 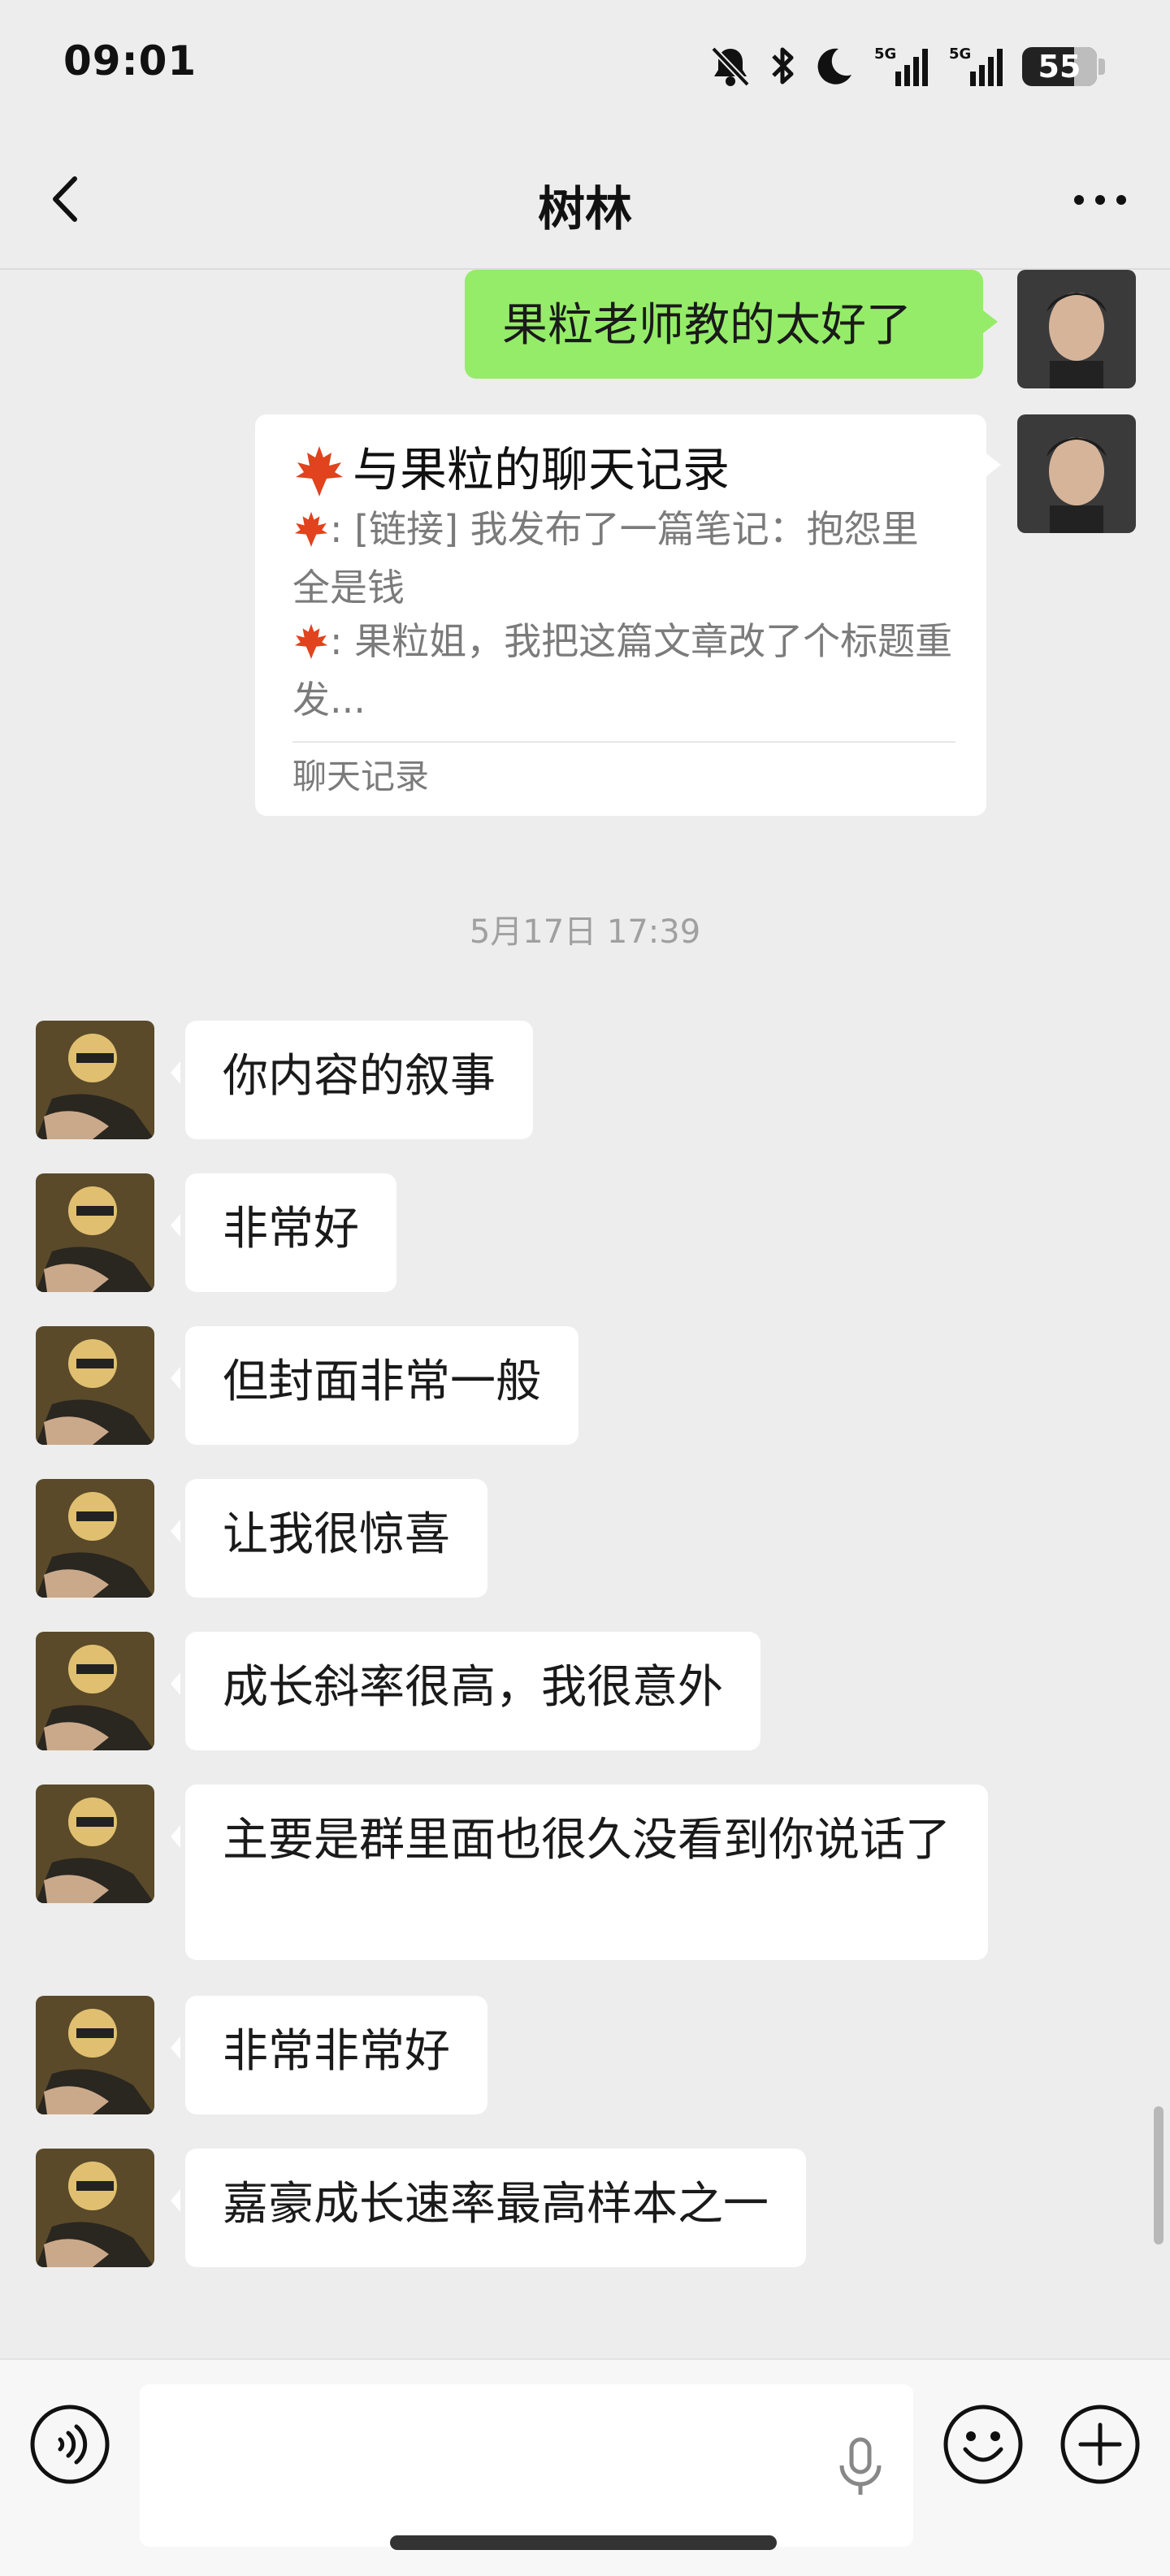 I want to click on battery-level: 55, so click(x=1059, y=67).